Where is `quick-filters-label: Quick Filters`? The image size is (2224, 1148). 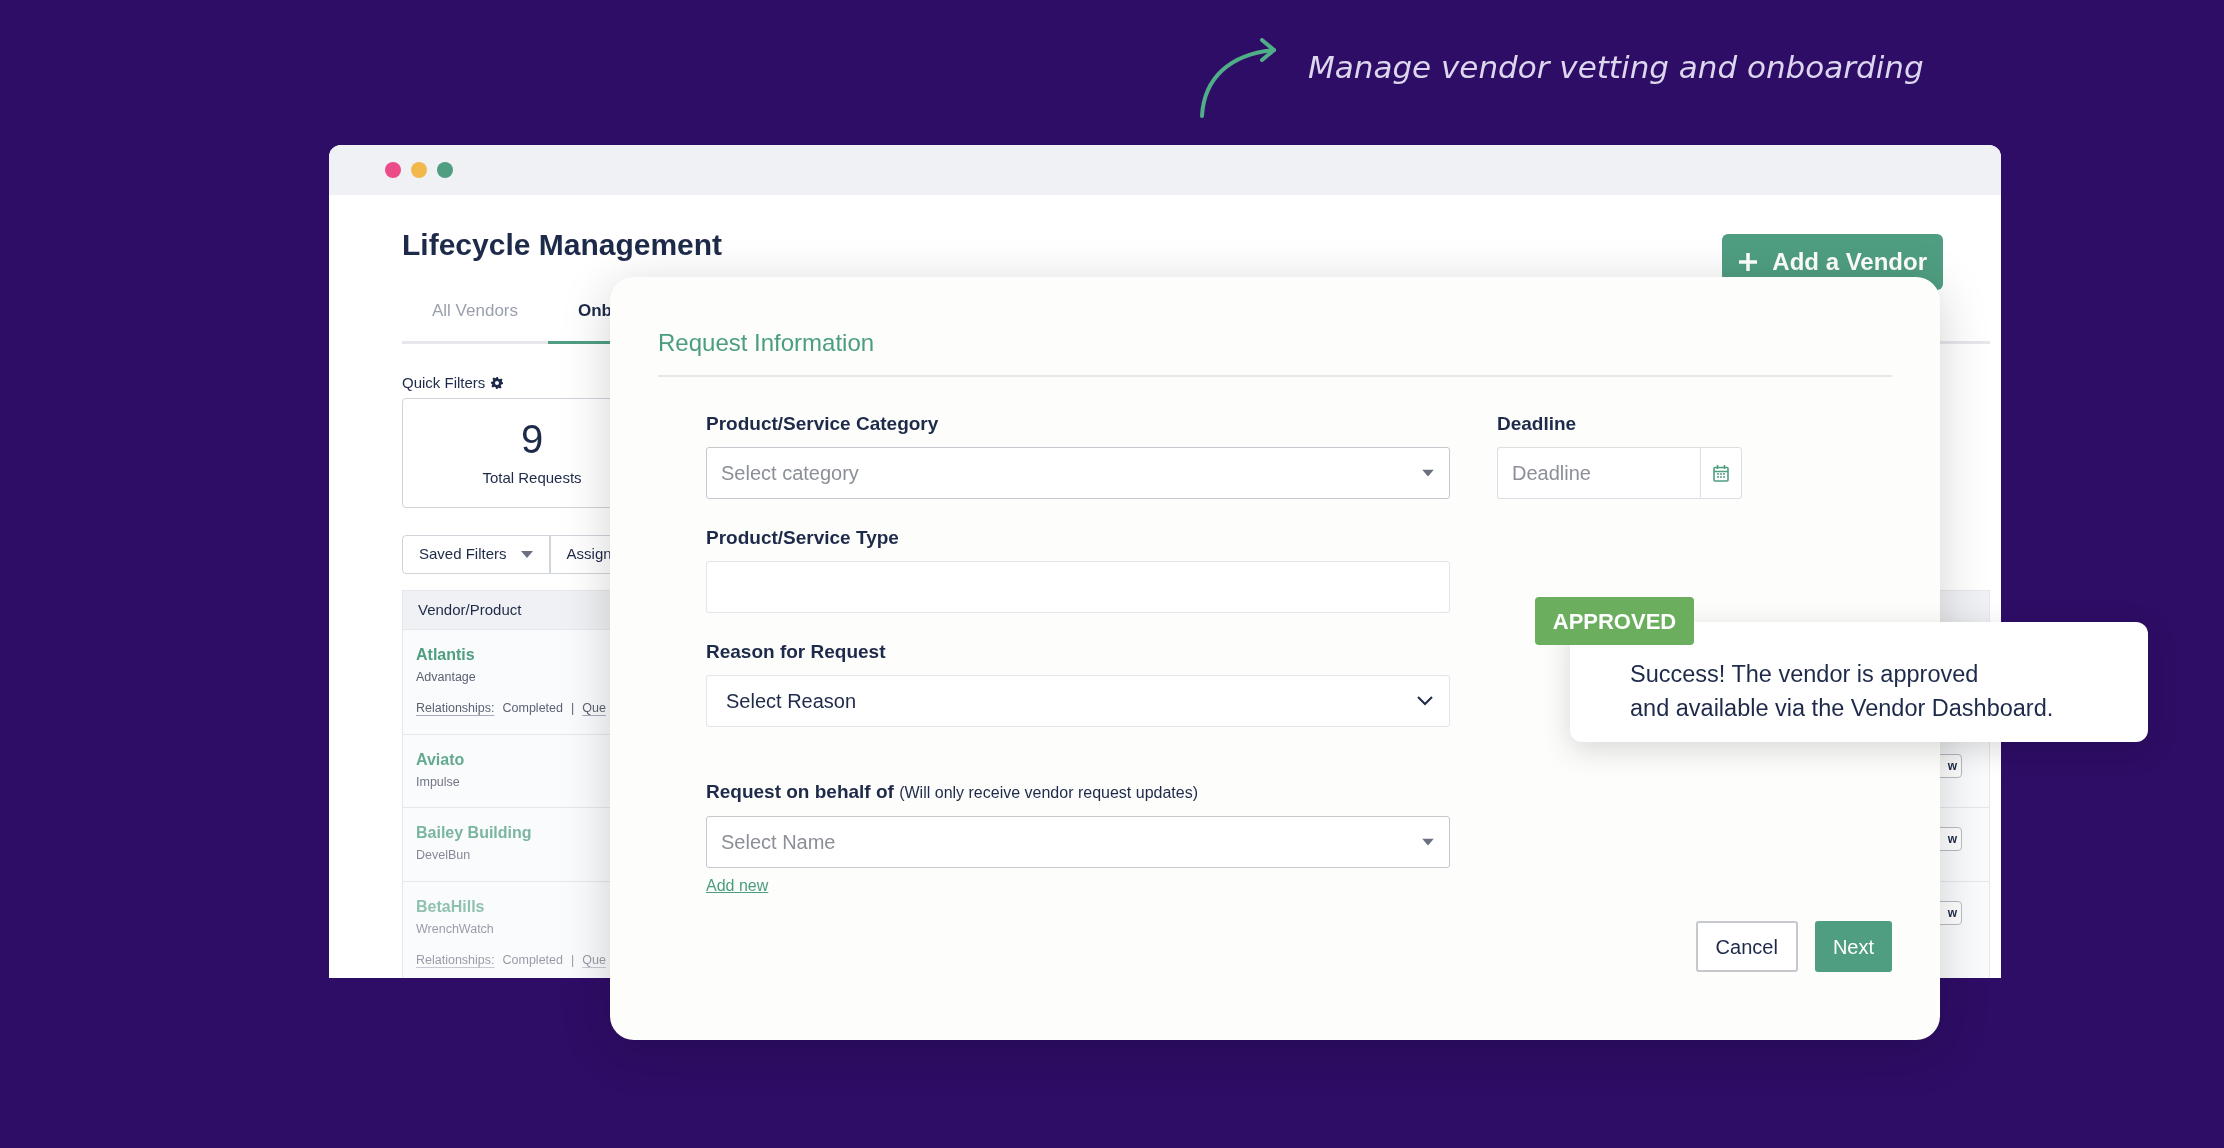 quick-filters-label: Quick Filters is located at coordinates (444, 382).